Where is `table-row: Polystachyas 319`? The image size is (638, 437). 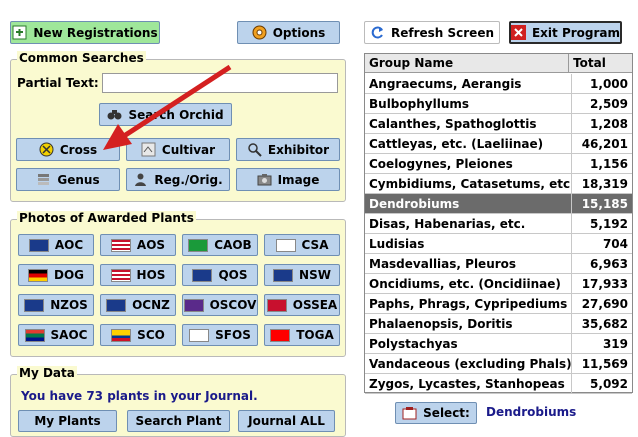 table-row: Polystachyas 319 is located at coordinates (498, 344).